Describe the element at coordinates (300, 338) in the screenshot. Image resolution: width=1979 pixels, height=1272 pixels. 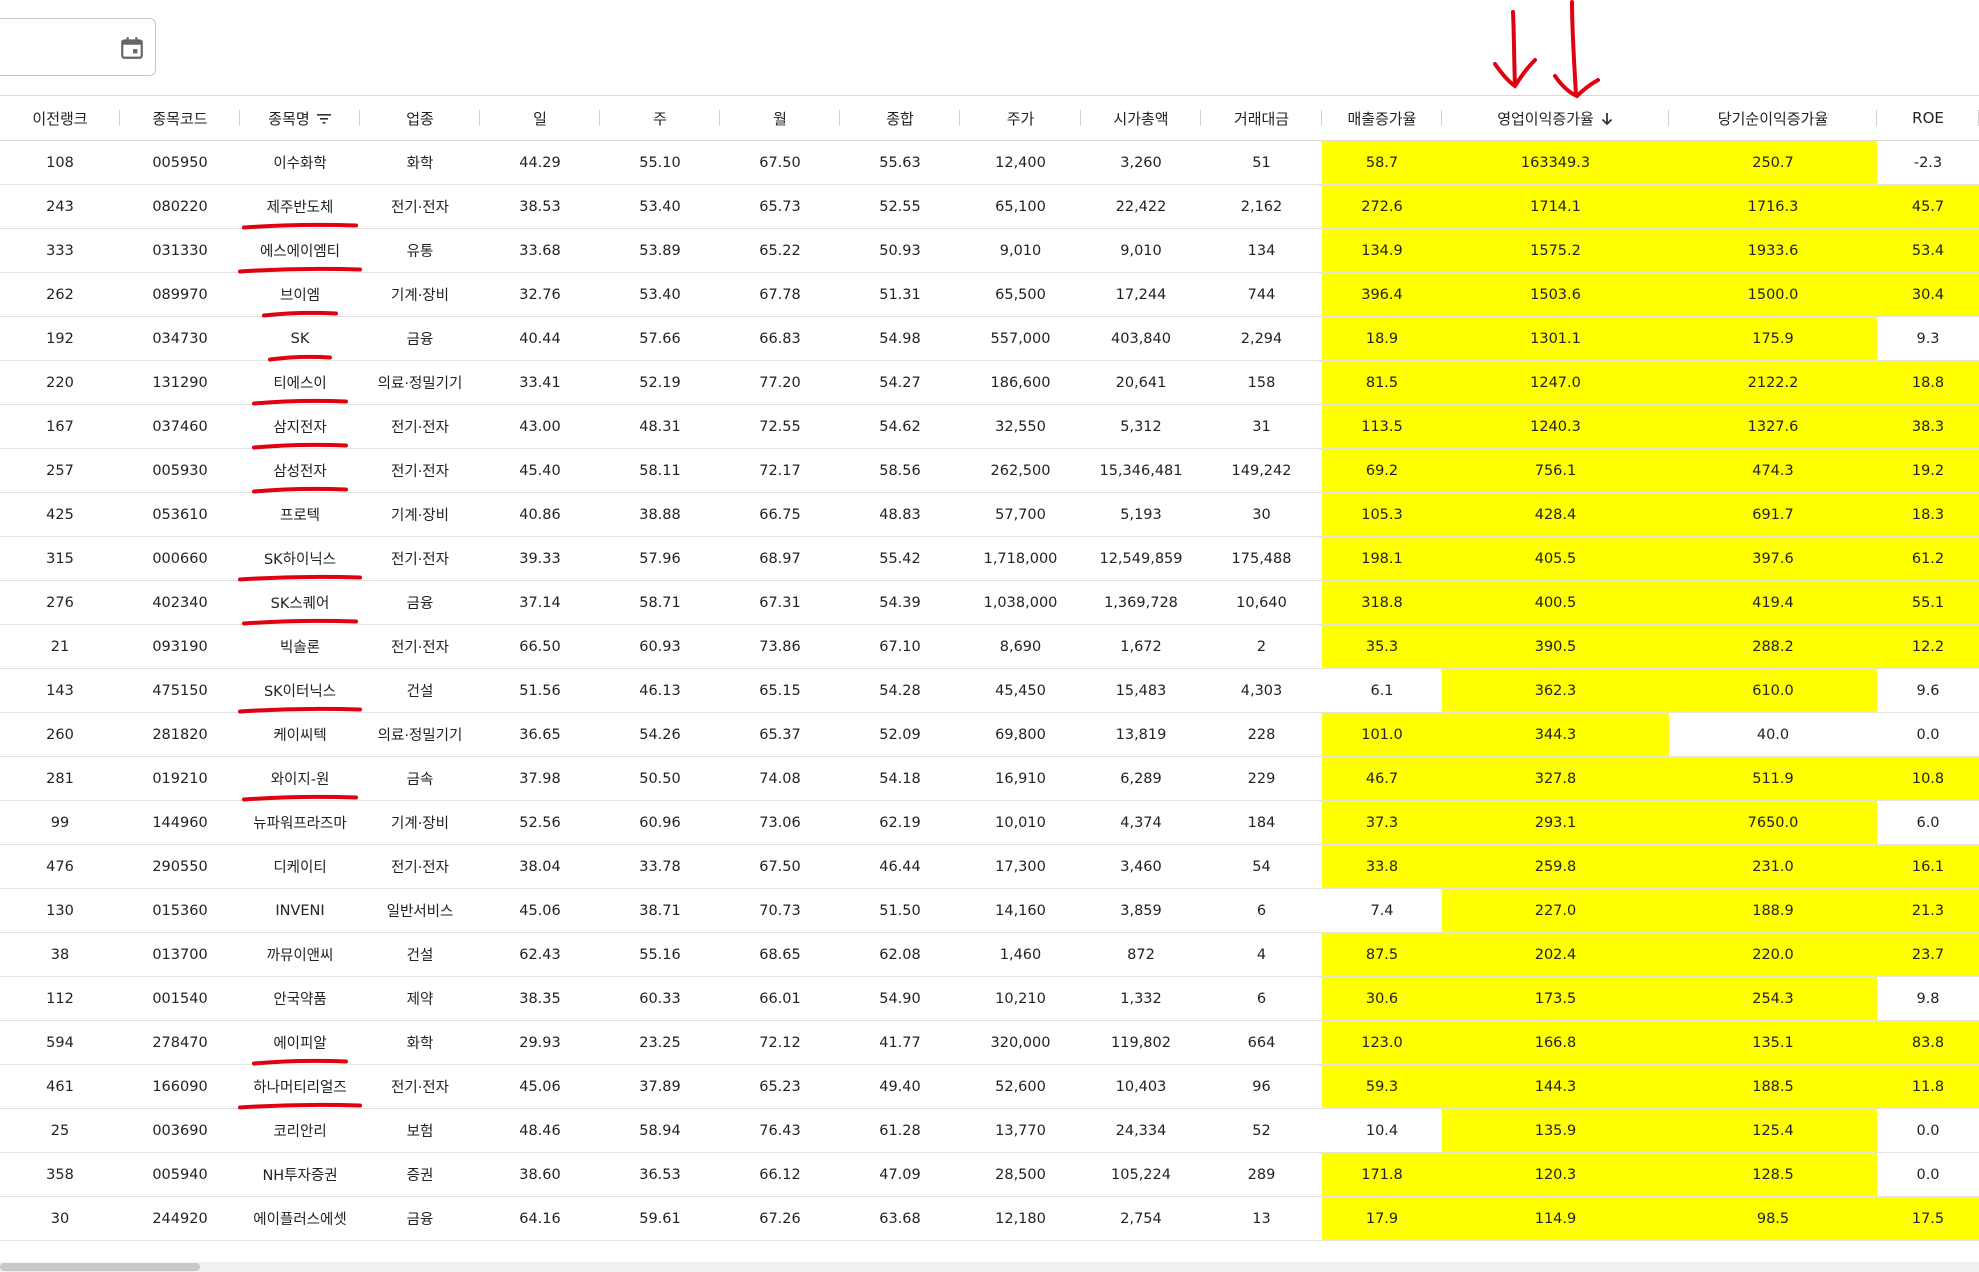
I see `name-cell: SK` at that location.